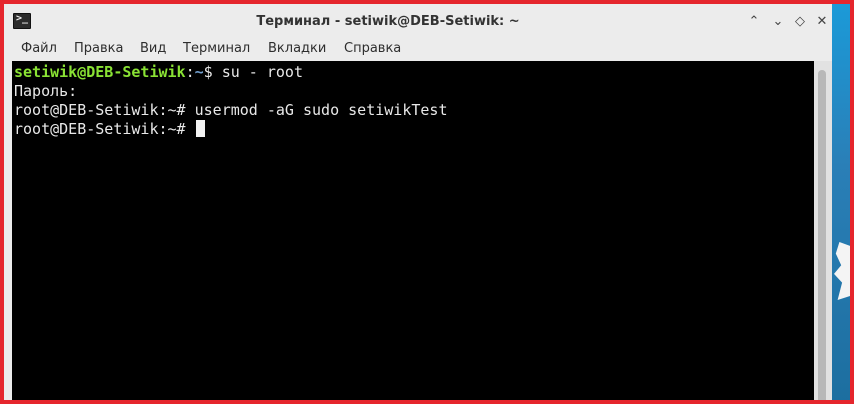 The height and width of the screenshot is (404, 854). Describe the element at coordinates (420, 49) in the screenshot. I see `menu-bar: Файл Правка Вид Терминал Вкладки Справка` at that location.